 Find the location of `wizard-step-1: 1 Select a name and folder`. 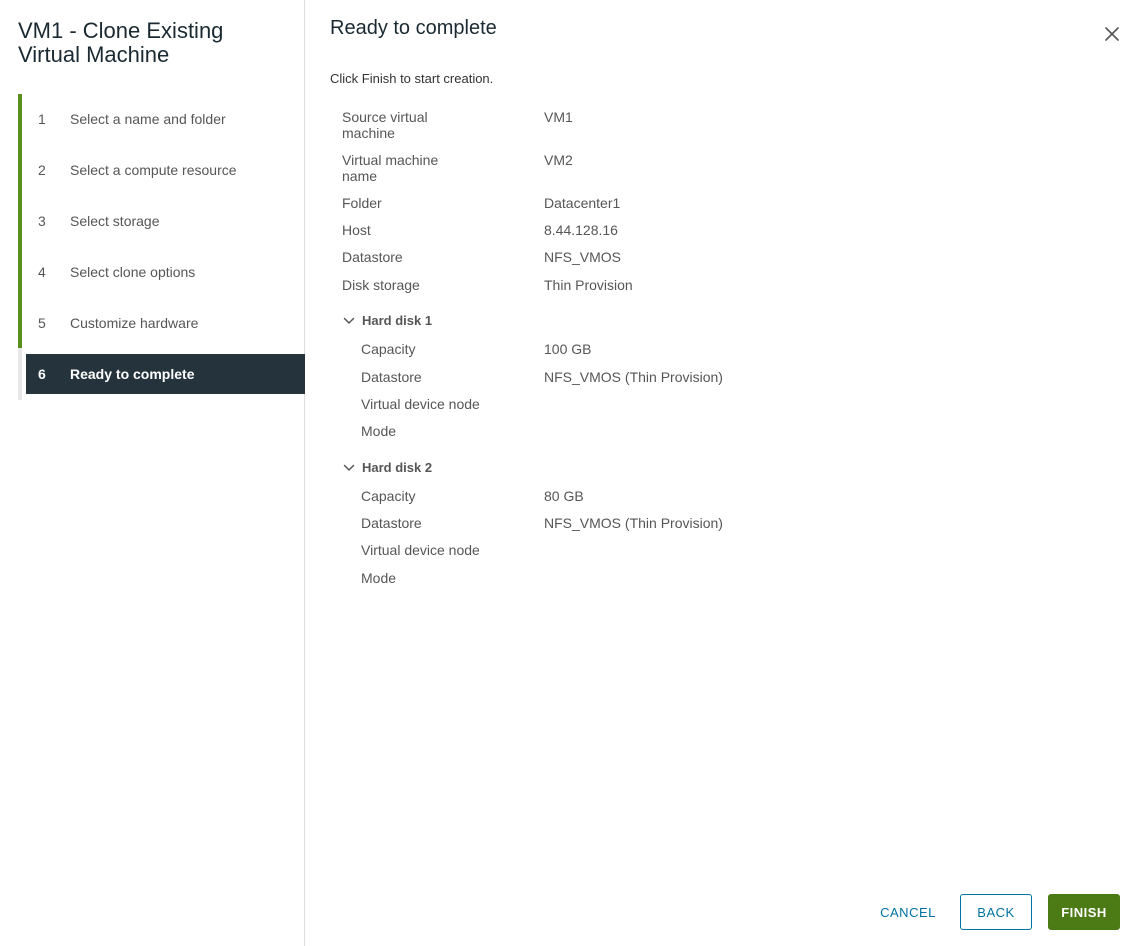

wizard-step-1: 1 Select a name and folder is located at coordinates (165, 119).